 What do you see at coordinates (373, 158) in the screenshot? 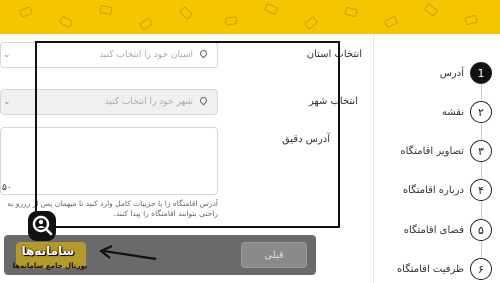
I see `stepper-divider` at bounding box center [373, 158].